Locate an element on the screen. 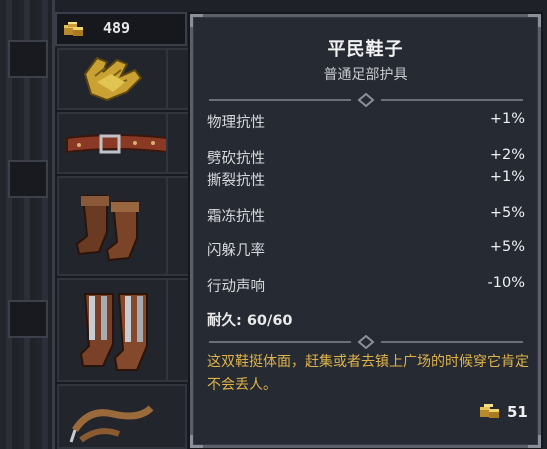 The image size is (547, 449). currency-bar: 489 is located at coordinates (121, 29).